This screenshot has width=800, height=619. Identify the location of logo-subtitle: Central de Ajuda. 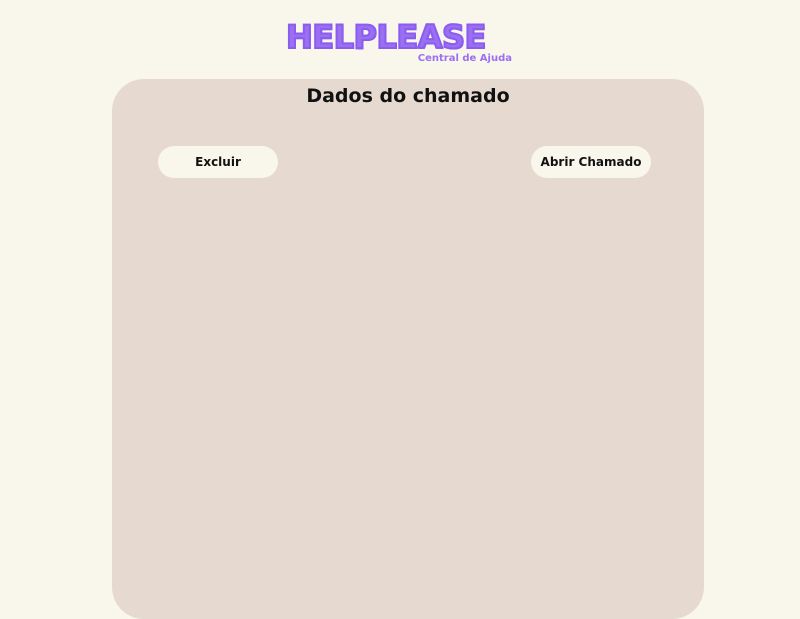
(464, 58).